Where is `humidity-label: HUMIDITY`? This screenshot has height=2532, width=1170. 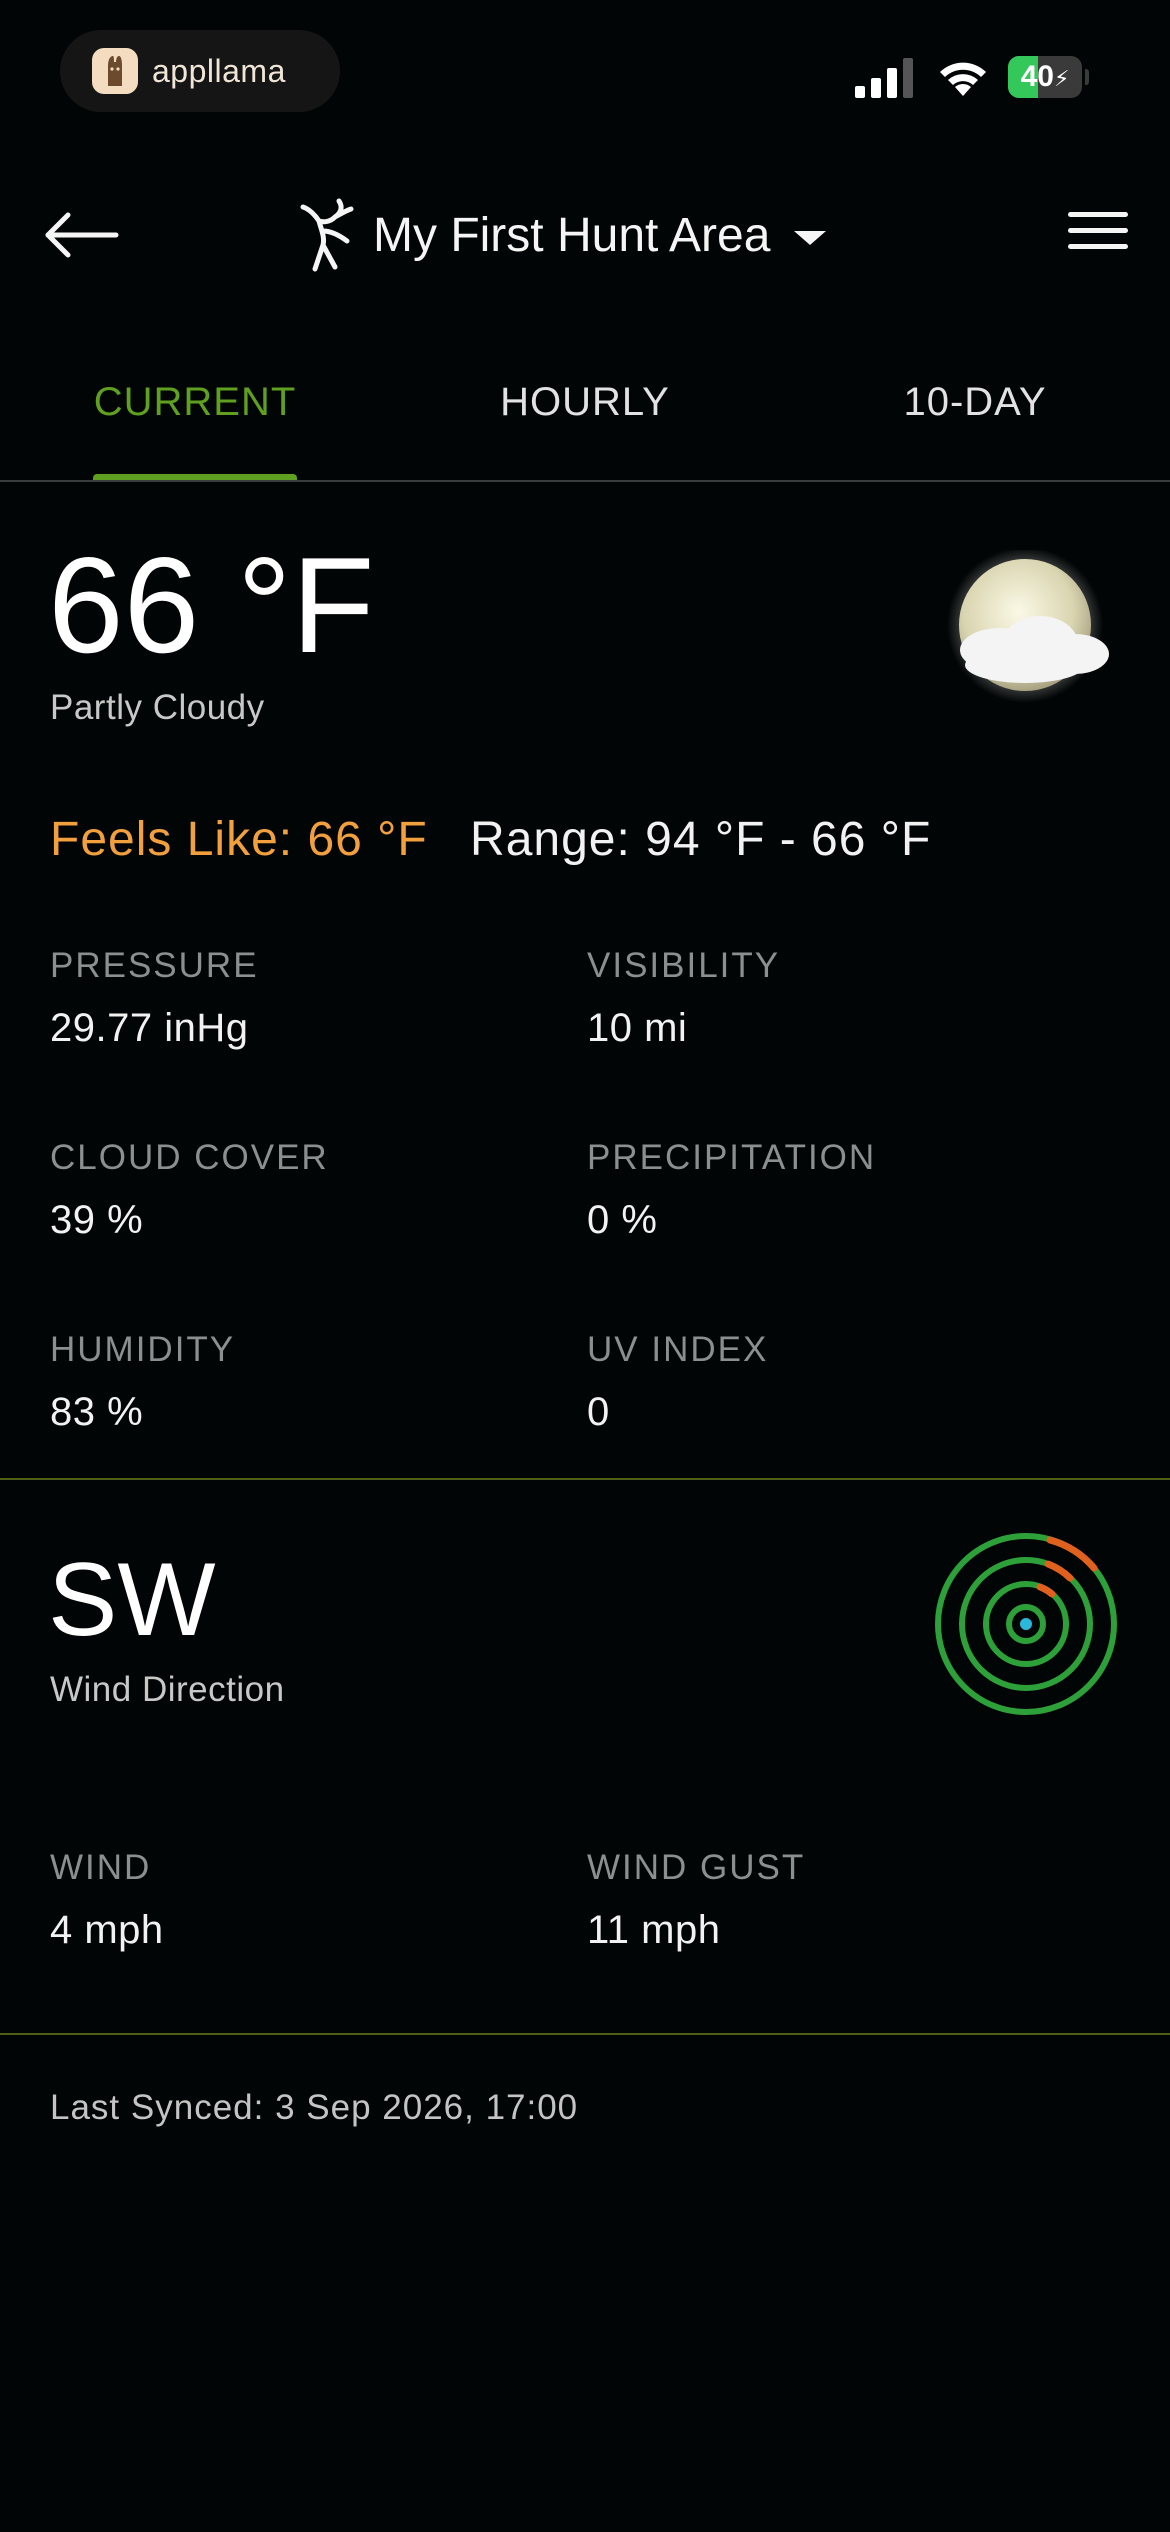 humidity-label: HUMIDITY is located at coordinates (143, 1349).